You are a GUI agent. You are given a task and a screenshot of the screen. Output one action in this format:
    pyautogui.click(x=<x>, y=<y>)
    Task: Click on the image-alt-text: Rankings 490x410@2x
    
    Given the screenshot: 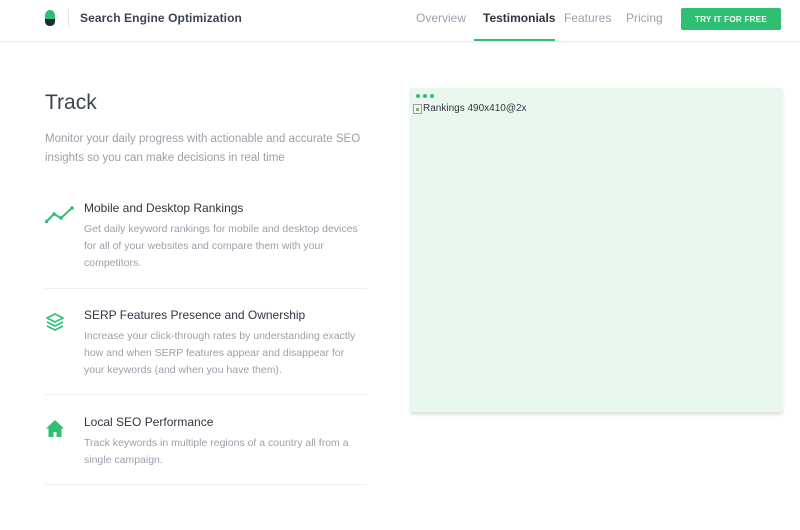 What is the action you would take?
    pyautogui.click(x=475, y=108)
    